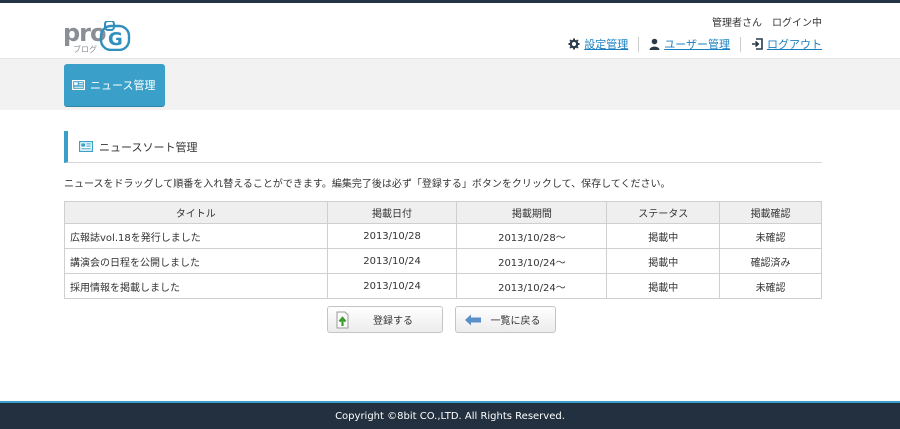 This screenshot has width=900, height=429. Describe the element at coordinates (123, 85) in the screenshot. I see `news-management-tab-label: ニュース管理` at that location.